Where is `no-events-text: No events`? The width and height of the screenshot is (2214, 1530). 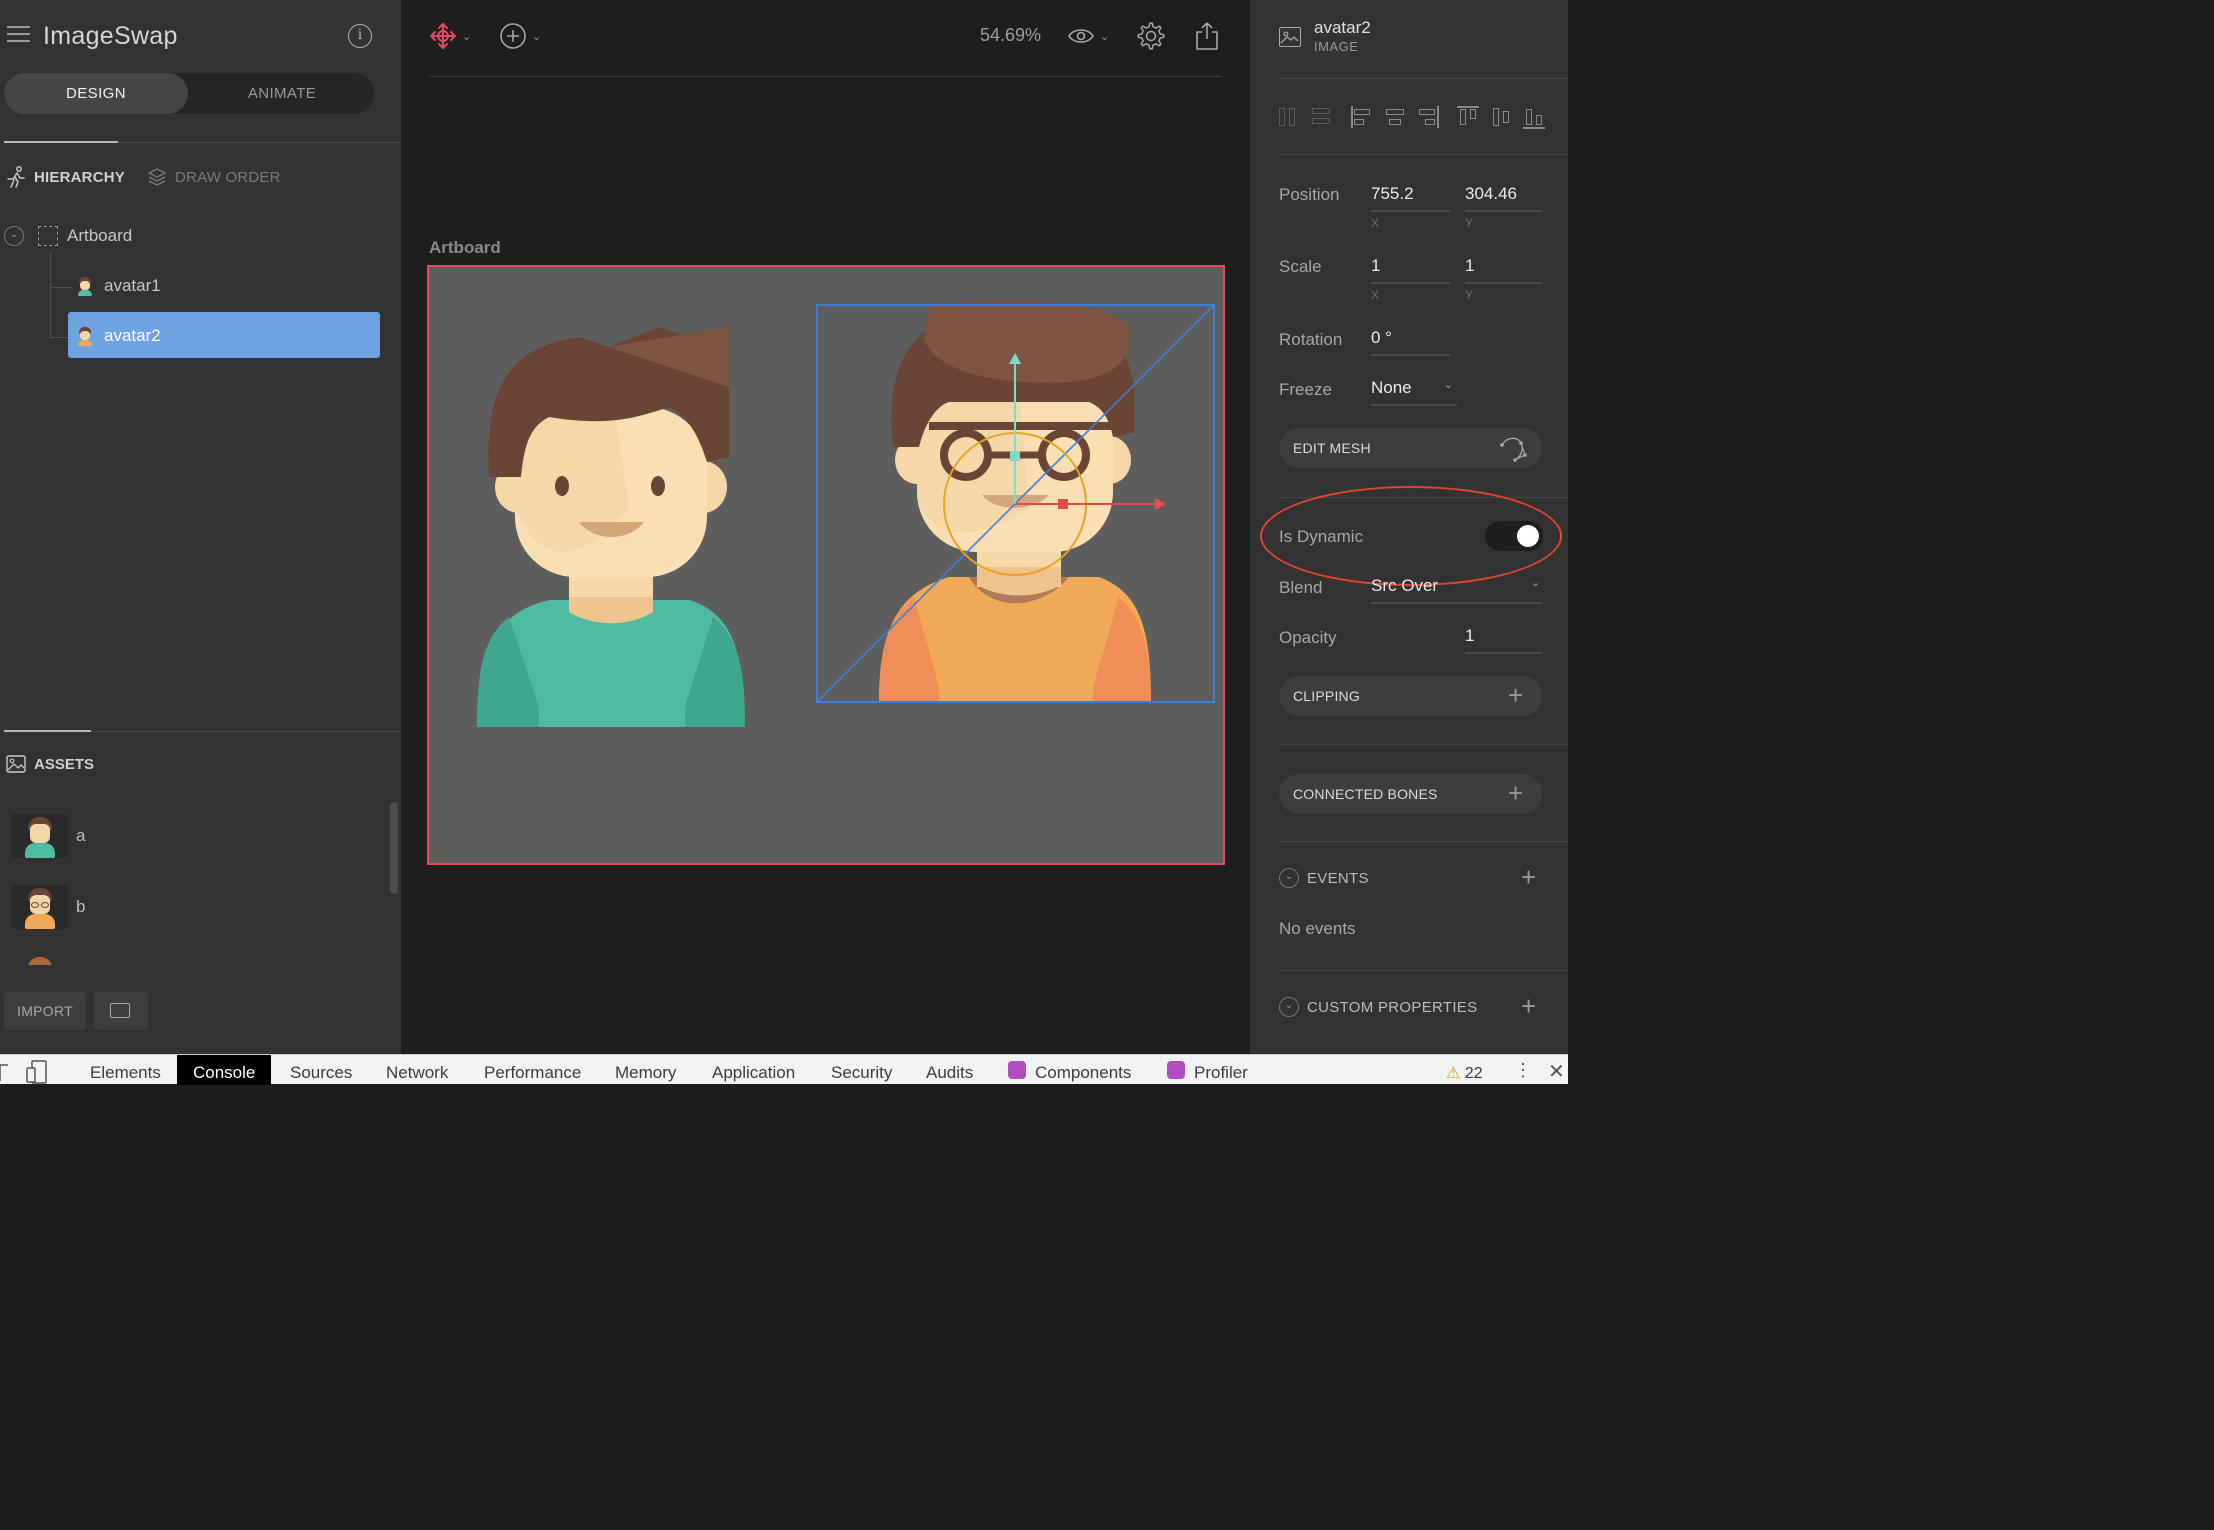
no-events-text: No events is located at coordinates (1317, 928).